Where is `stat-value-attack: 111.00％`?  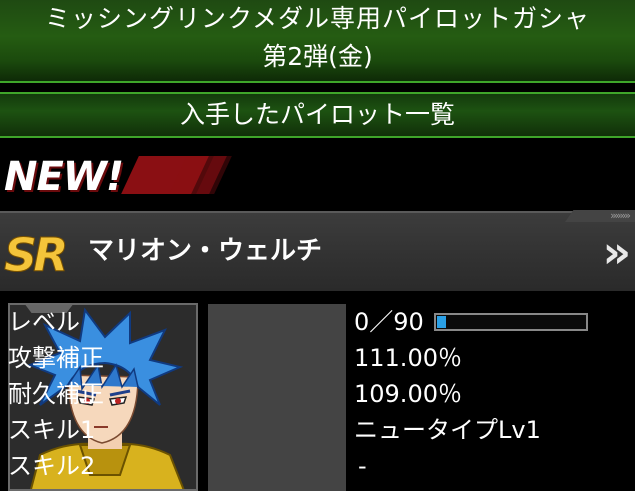
stat-value-attack: 111.00％ is located at coordinates (408, 358).